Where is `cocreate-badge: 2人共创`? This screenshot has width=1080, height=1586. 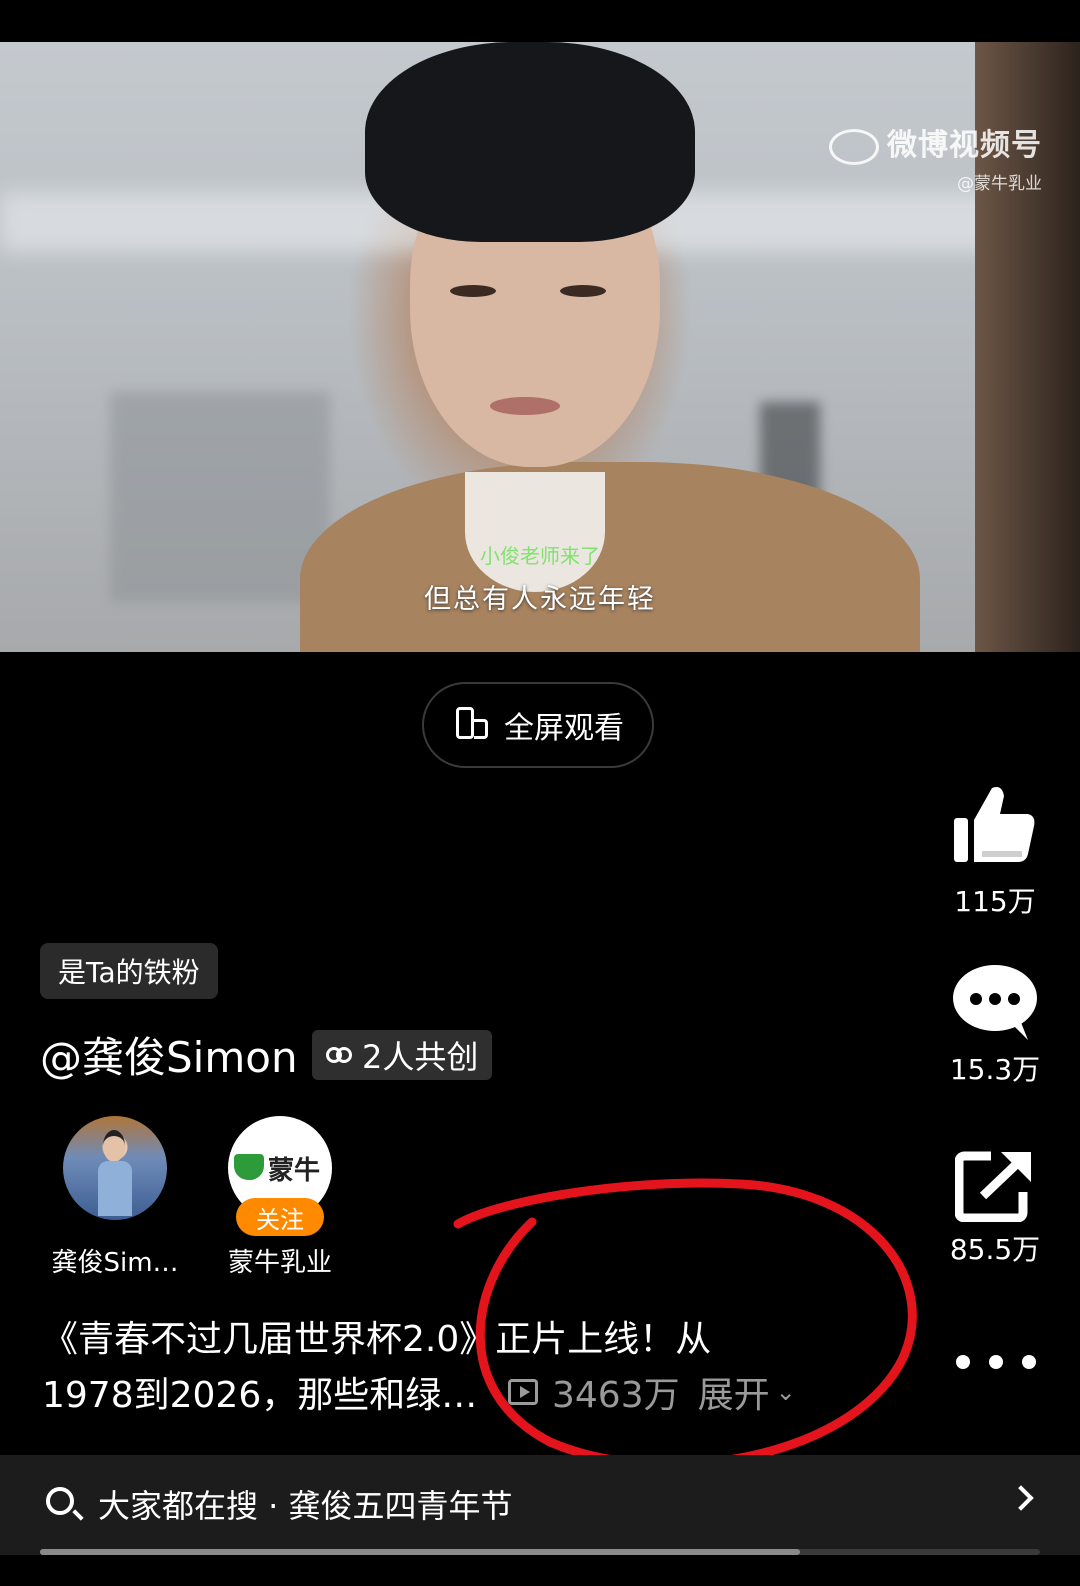
cocreate-badge: 2人共创 is located at coordinates (402, 1055).